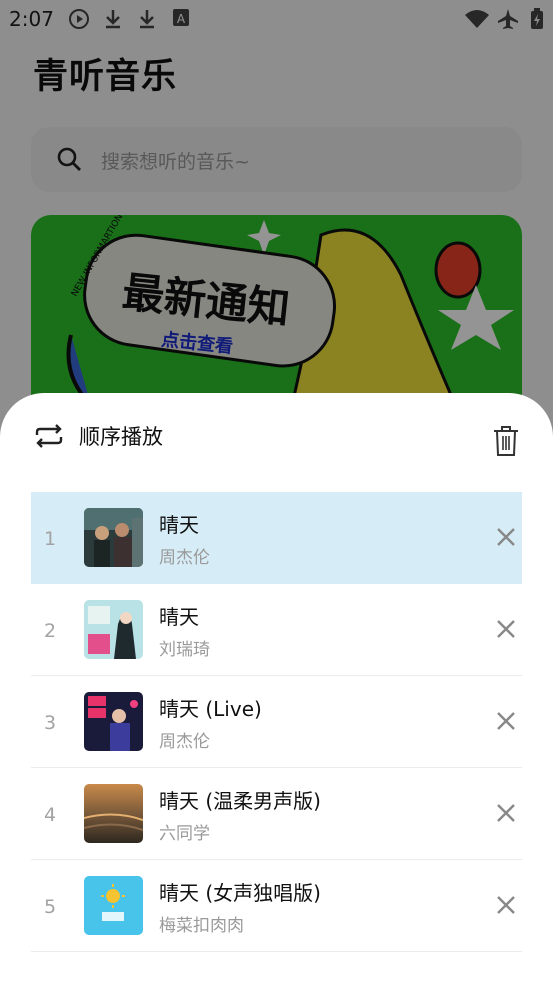 This screenshot has width=553, height=983. I want to click on song-row: 3 晴天 (Live) 周杰伦, so click(276, 722).